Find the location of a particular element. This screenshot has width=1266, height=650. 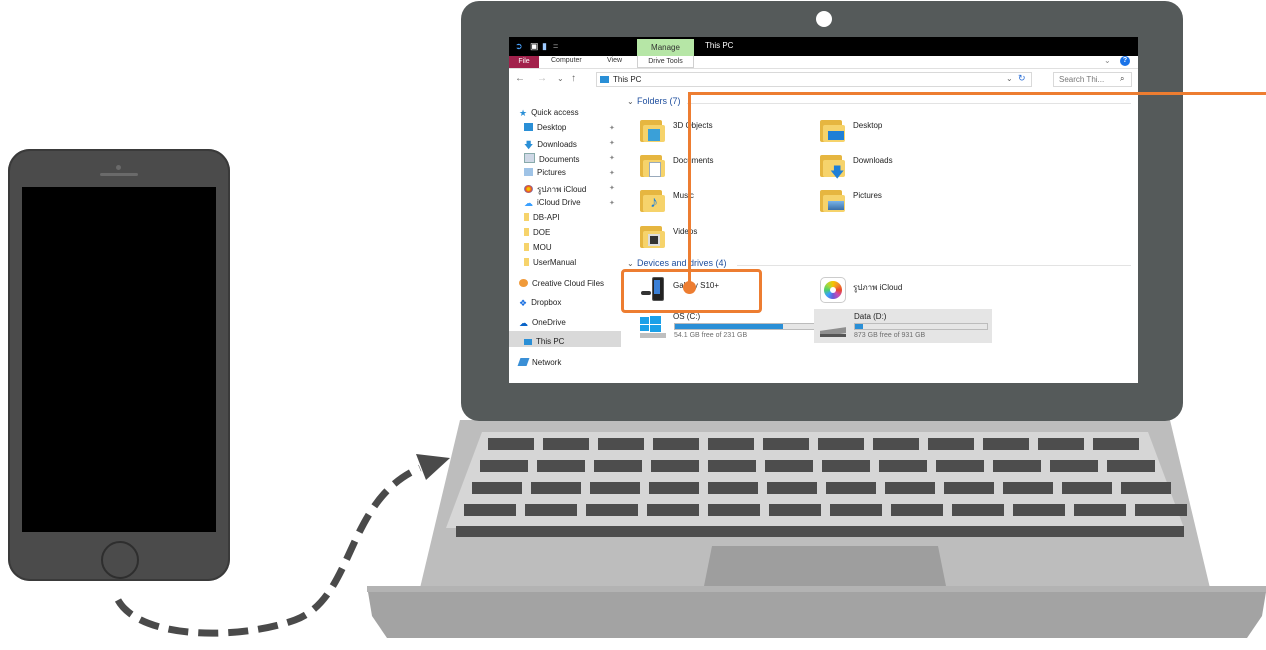

nav-network: Network is located at coordinates (539, 365).